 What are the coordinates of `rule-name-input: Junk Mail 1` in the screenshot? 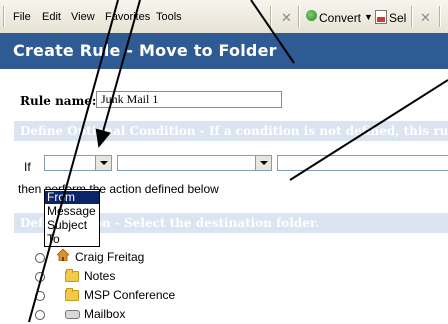 It's located at (189, 99).